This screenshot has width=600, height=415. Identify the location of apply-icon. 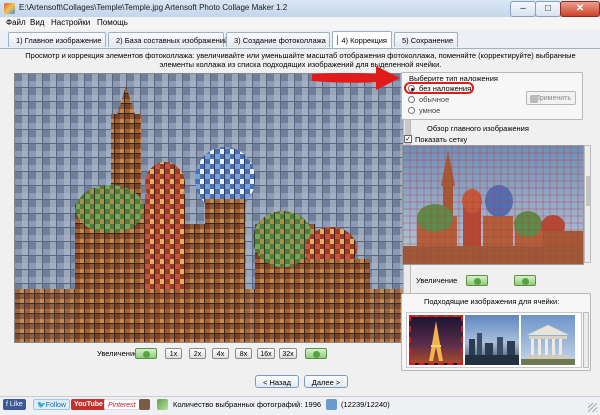
(534, 99).